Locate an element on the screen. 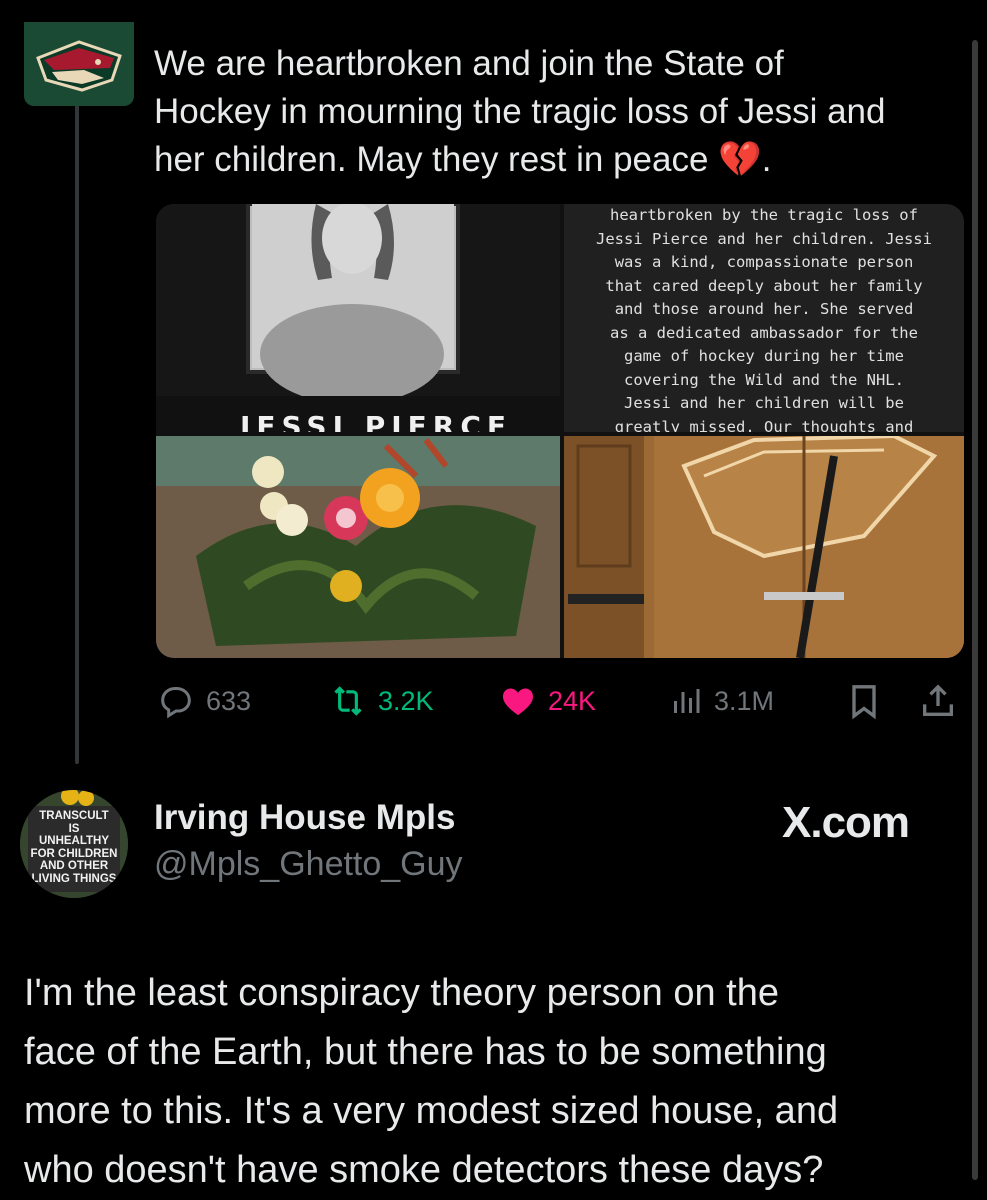 This screenshot has height=1200, width=987. analytics-icon is located at coordinates (687, 701).